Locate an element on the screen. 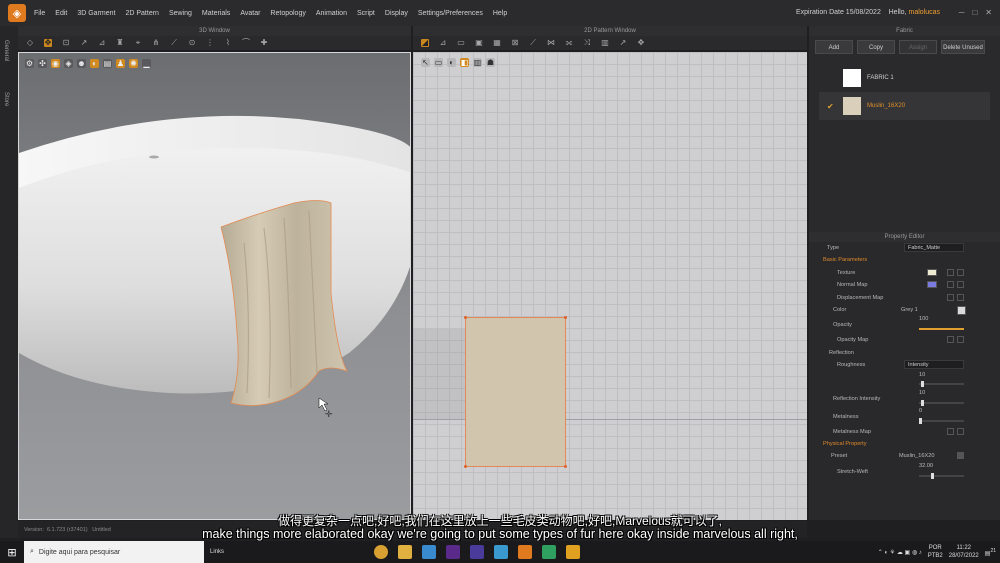 The height and width of the screenshot is (563, 1000). fabric-view-icon: ◧ is located at coordinates (464, 62).